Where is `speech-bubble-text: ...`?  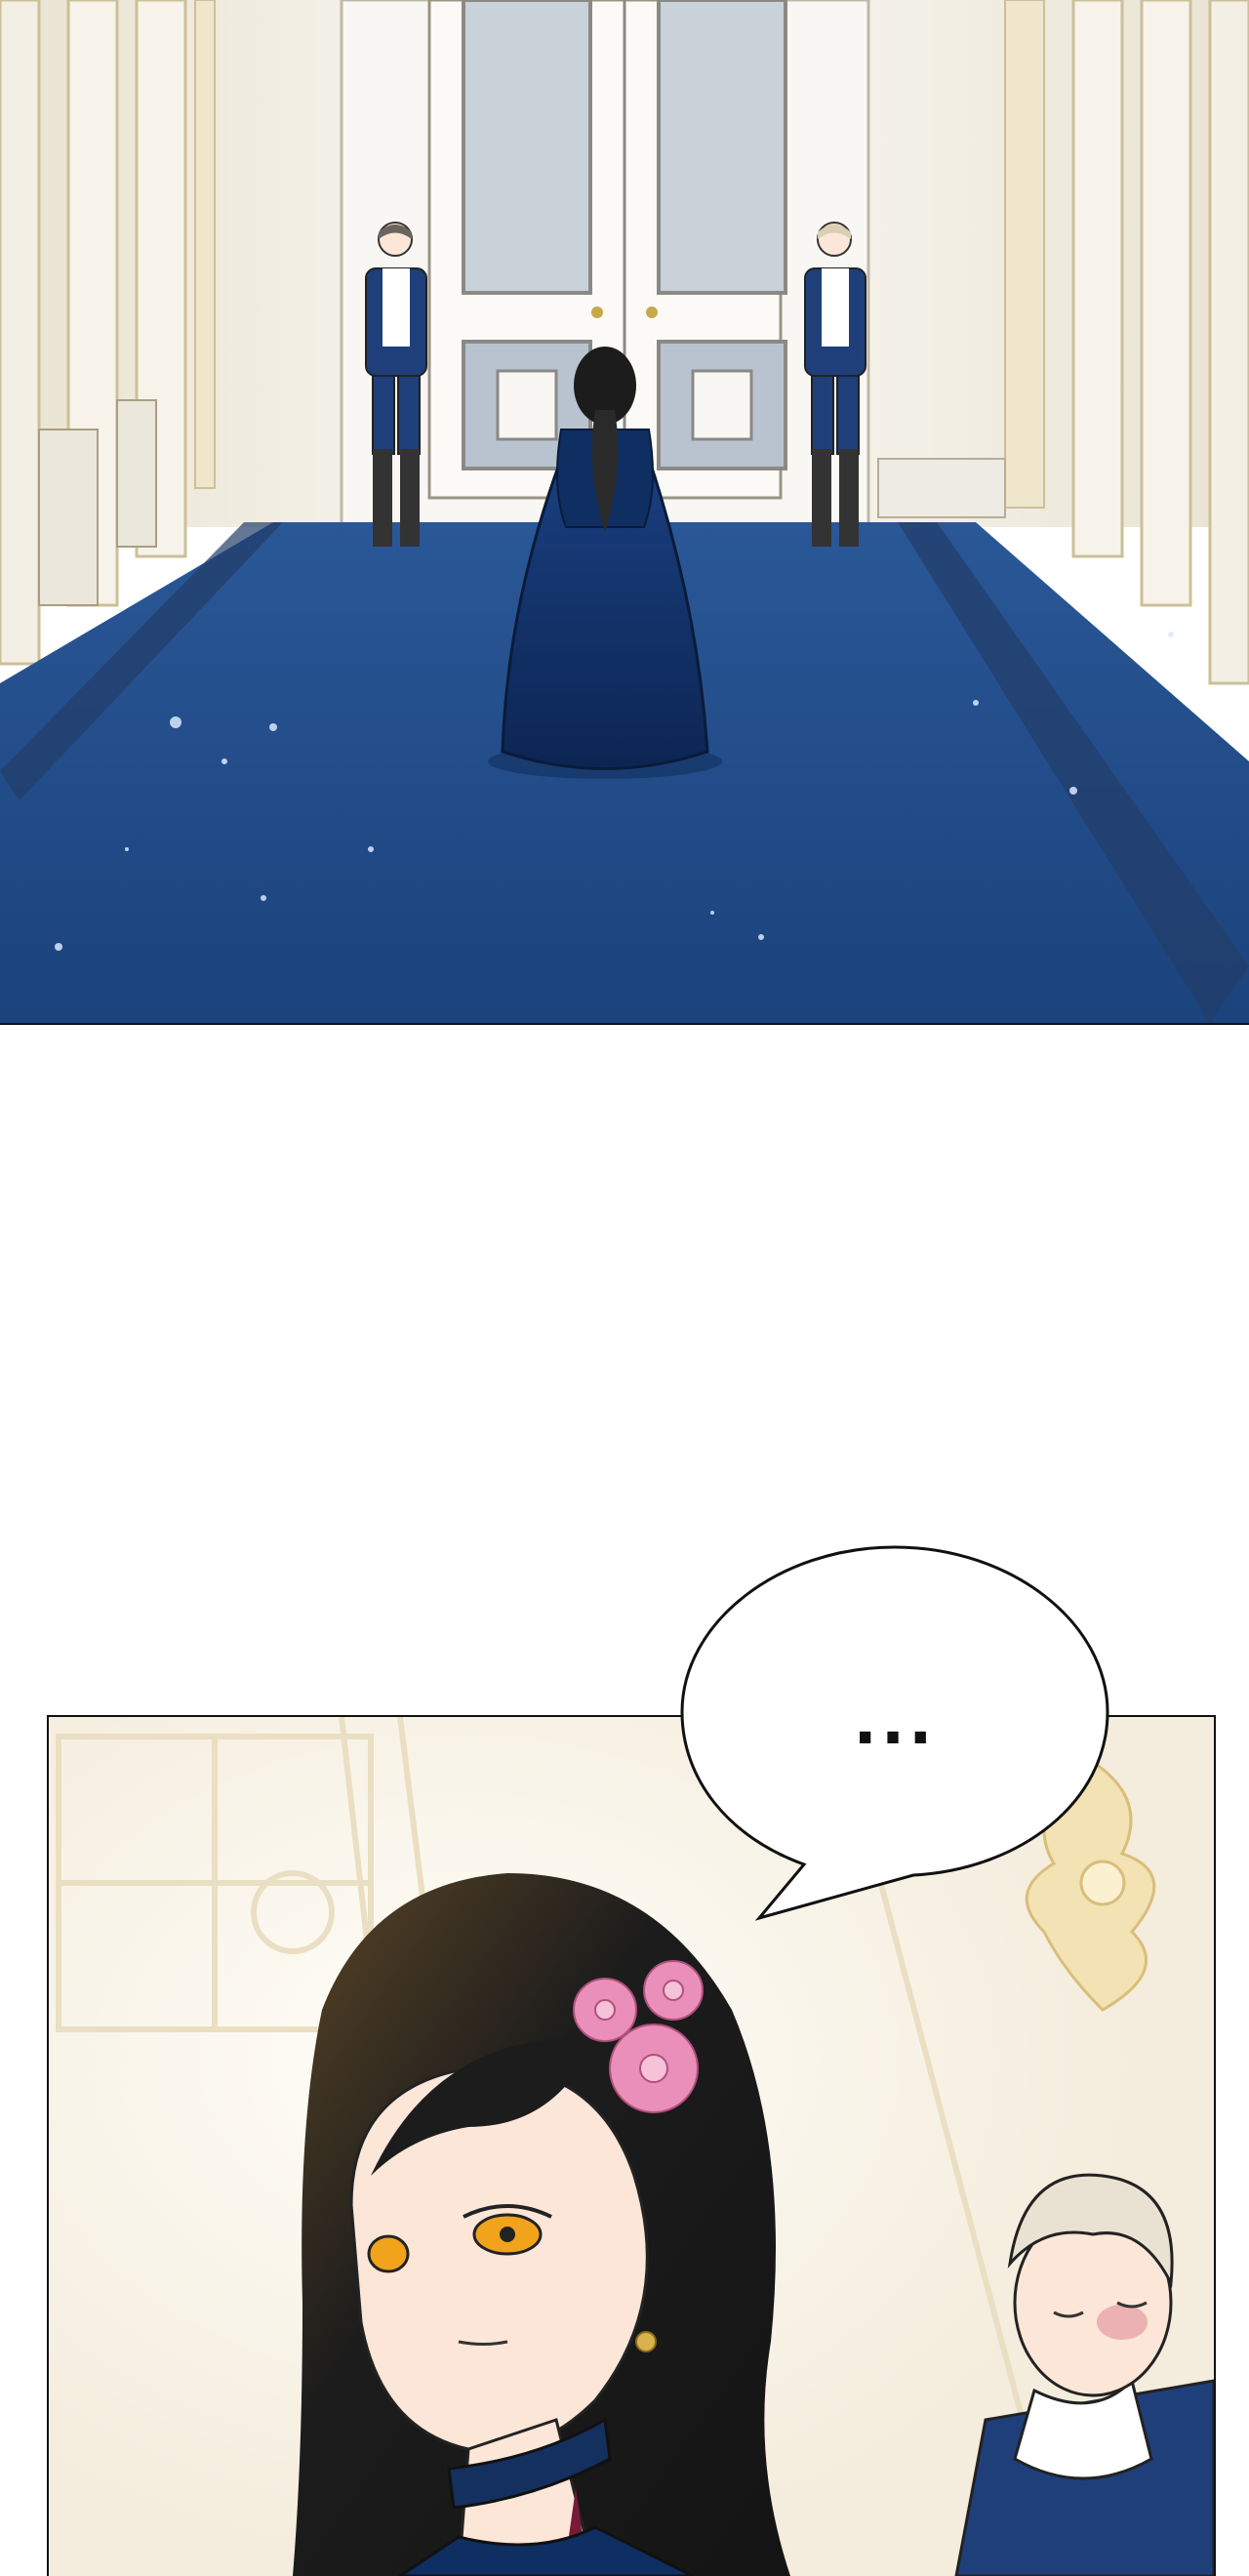
speech-bubble-text: ... is located at coordinates (895, 1723).